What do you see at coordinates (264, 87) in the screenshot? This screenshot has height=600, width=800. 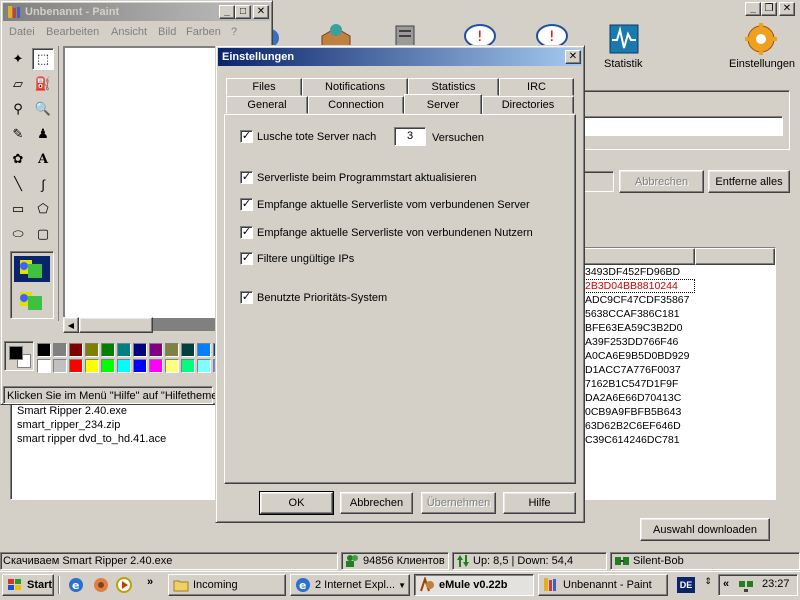 I see `tab-files: Files` at bounding box center [264, 87].